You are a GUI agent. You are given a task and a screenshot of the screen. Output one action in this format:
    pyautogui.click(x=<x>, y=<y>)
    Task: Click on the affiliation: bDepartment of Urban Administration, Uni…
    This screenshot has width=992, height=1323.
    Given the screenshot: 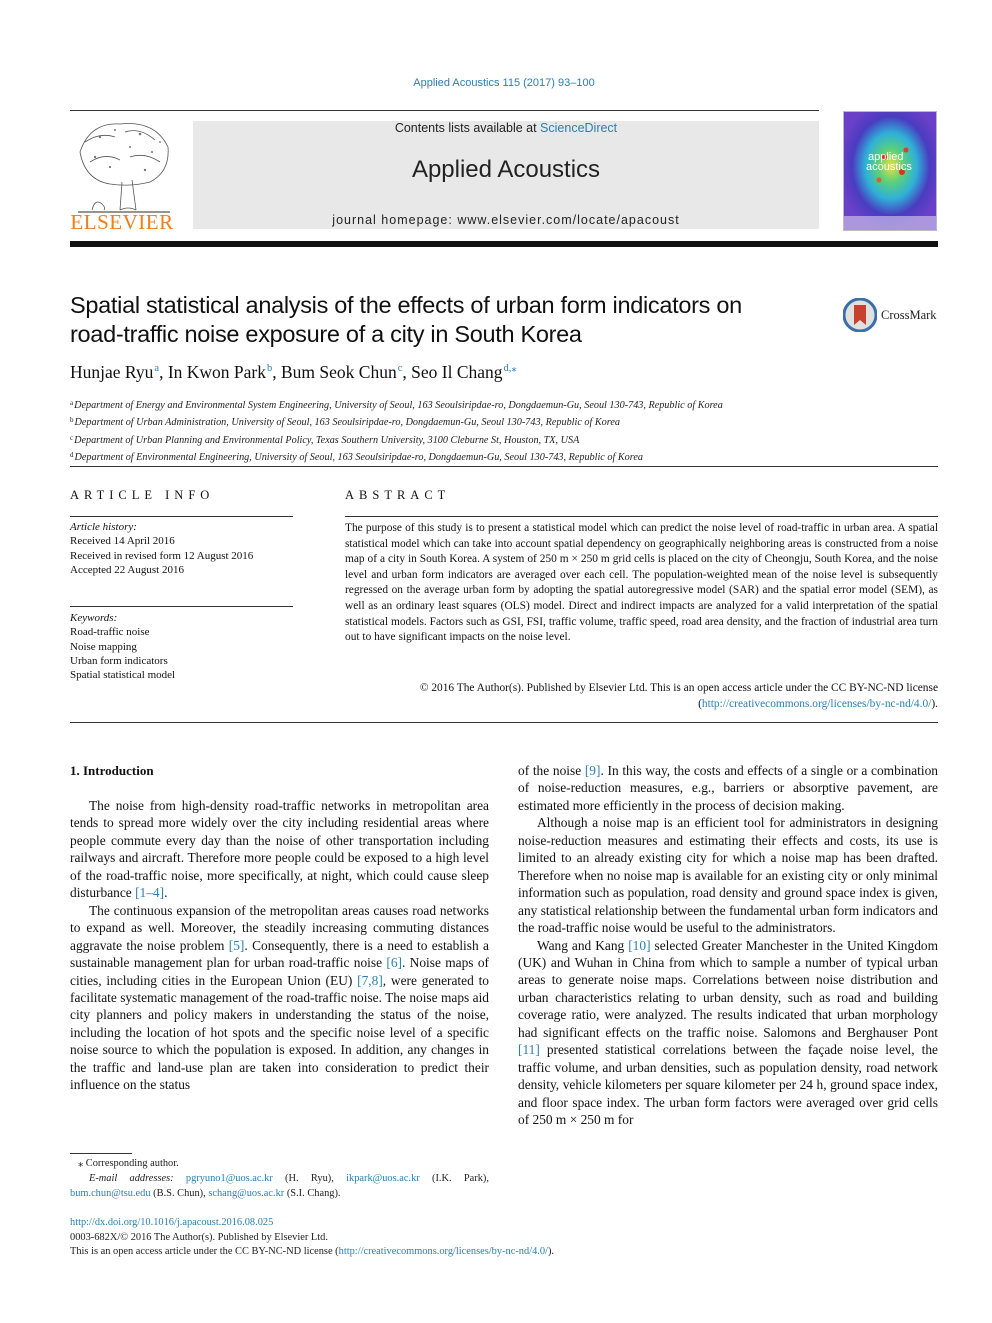 What is the action you would take?
    pyautogui.click(x=345, y=422)
    